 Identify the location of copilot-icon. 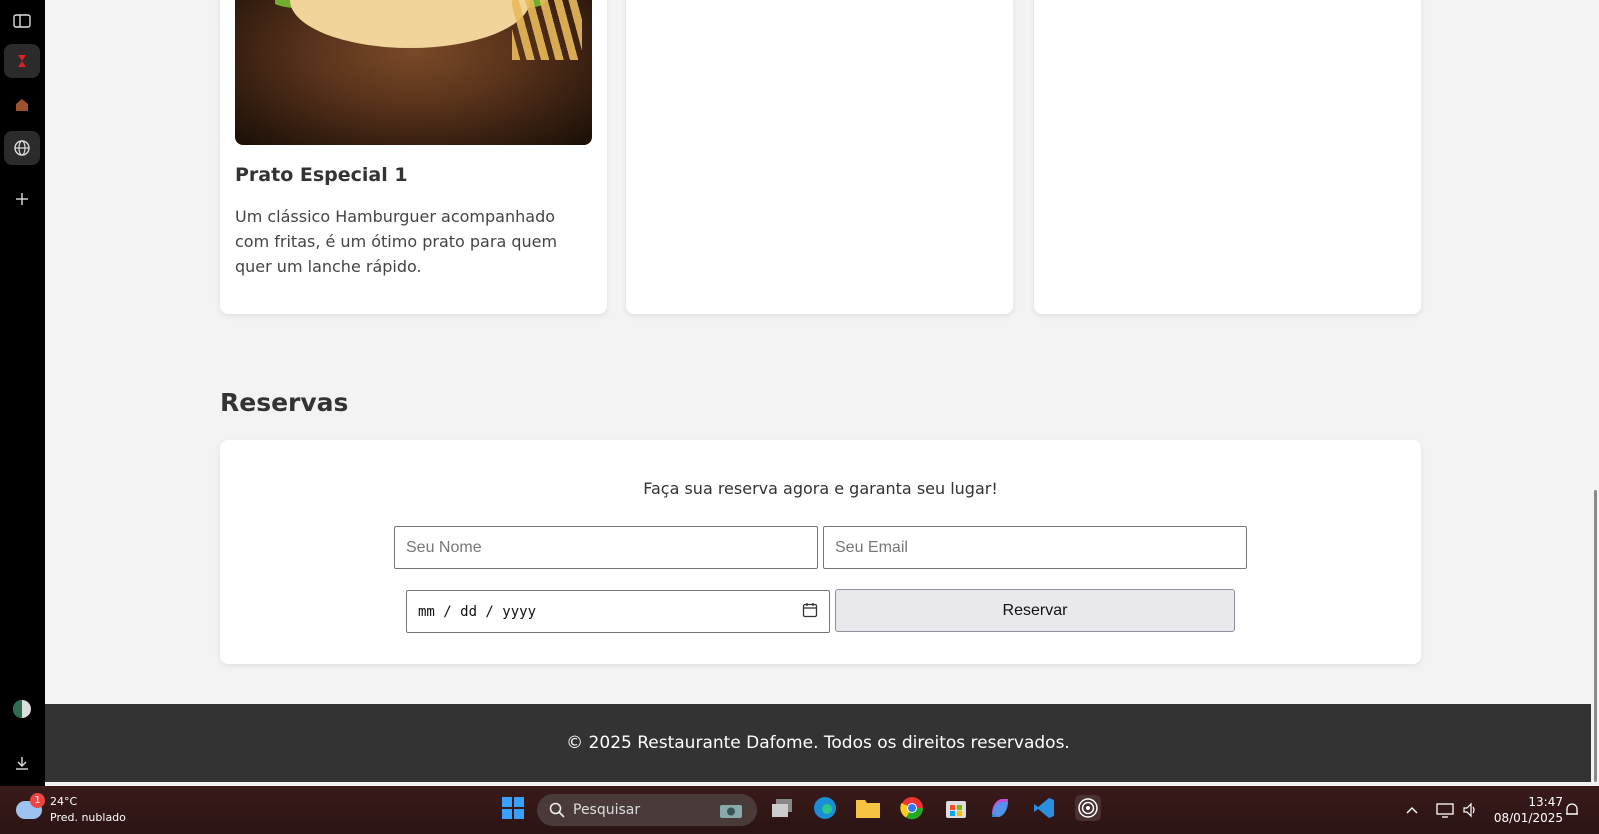
(1000, 808).